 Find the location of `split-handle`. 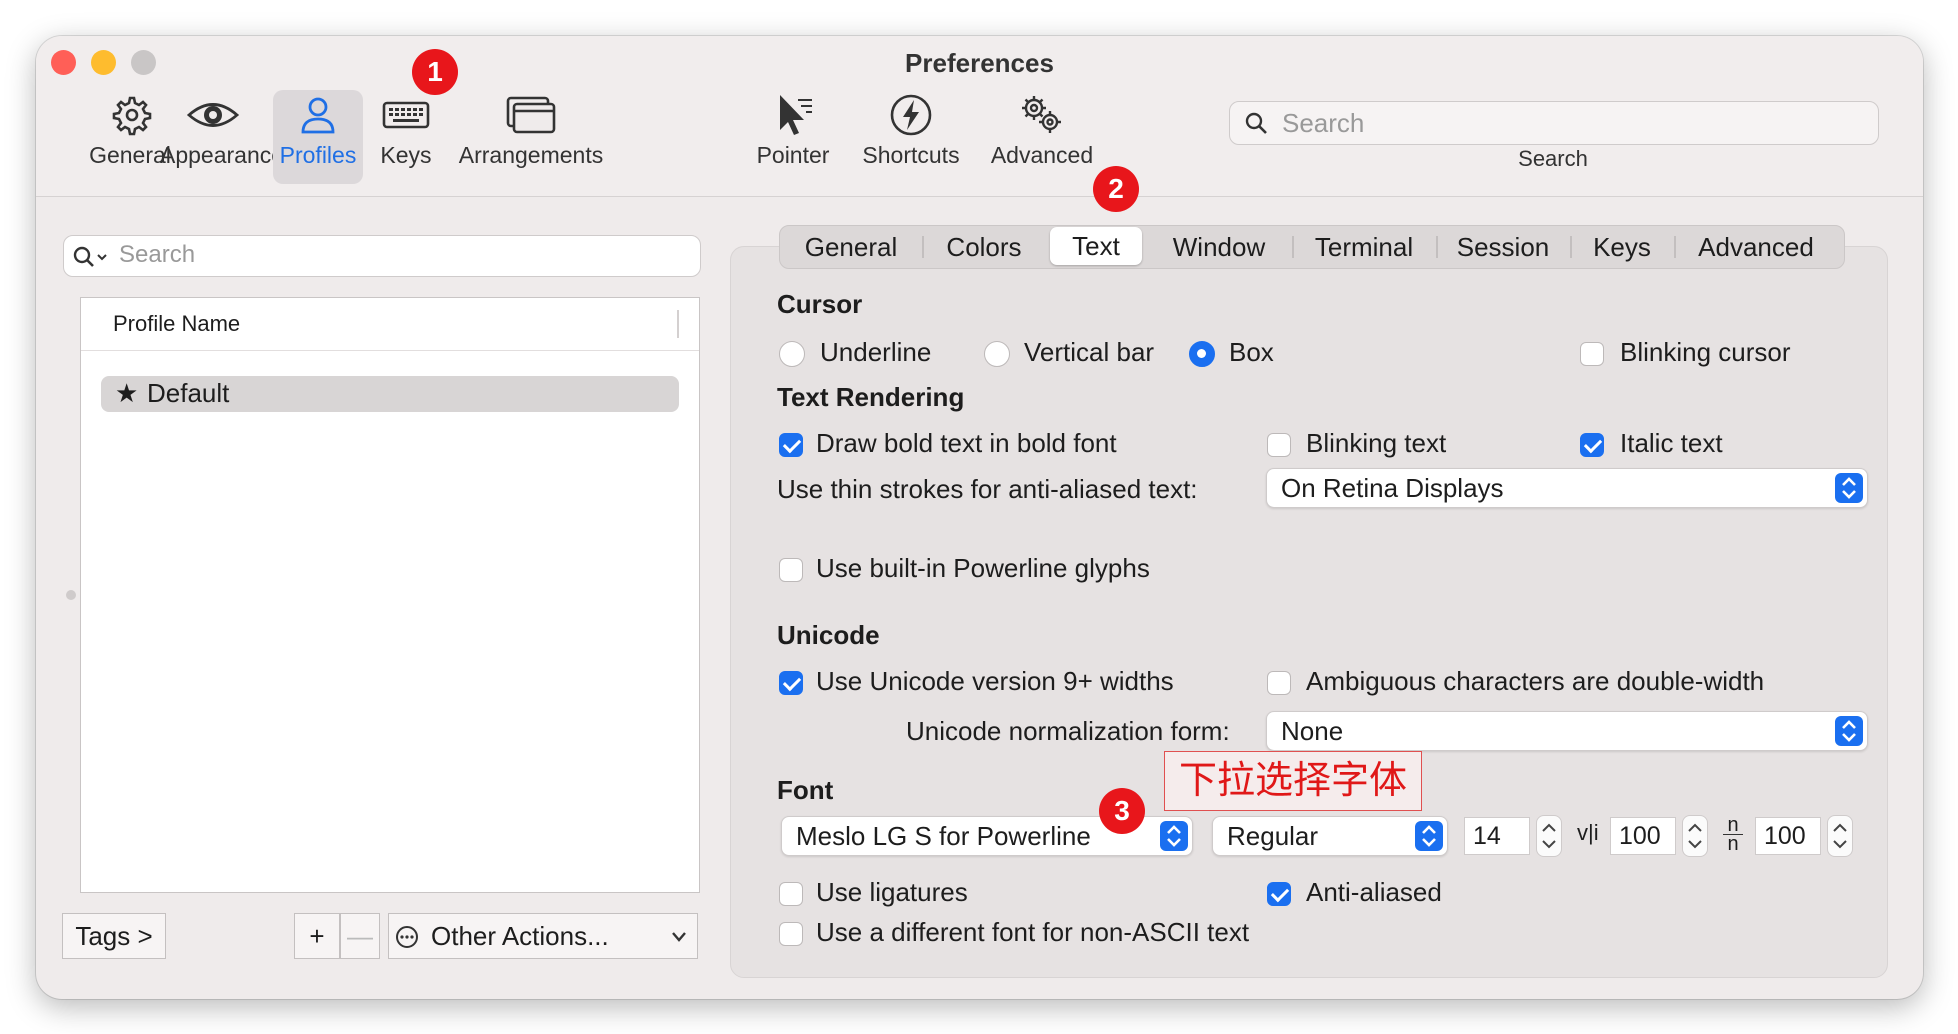

split-handle is located at coordinates (71, 595).